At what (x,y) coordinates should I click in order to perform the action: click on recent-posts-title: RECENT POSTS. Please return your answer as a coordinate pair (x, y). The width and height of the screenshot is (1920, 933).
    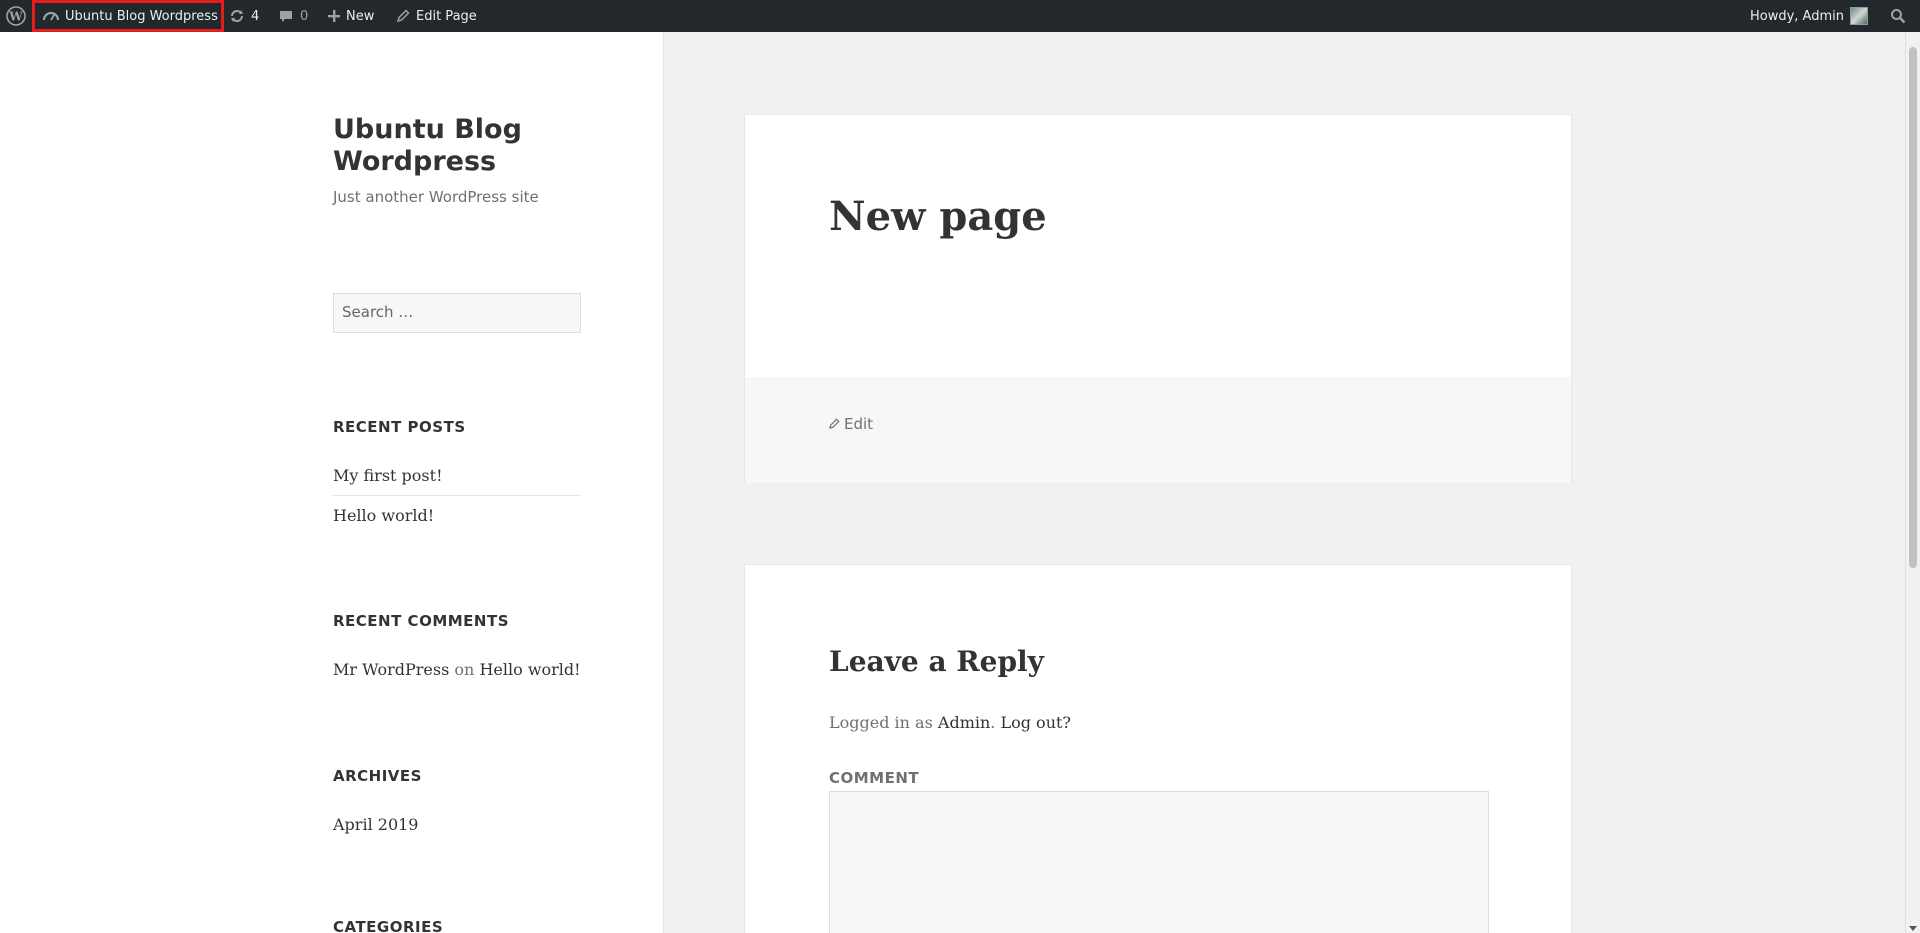
    Looking at the image, I should click on (399, 427).